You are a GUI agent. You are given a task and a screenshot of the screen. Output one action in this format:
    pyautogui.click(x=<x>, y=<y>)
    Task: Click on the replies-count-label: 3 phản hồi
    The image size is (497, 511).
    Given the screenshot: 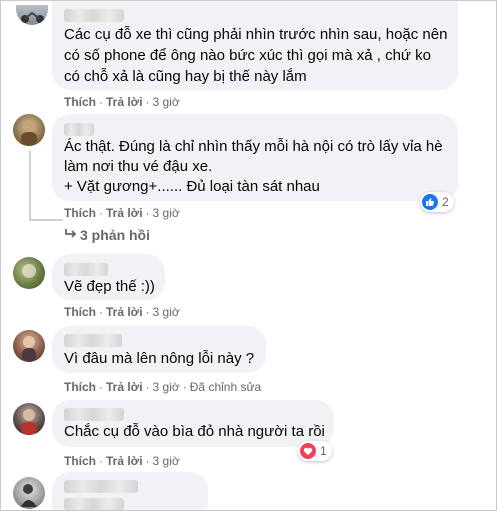 What is the action you would take?
    pyautogui.click(x=115, y=235)
    